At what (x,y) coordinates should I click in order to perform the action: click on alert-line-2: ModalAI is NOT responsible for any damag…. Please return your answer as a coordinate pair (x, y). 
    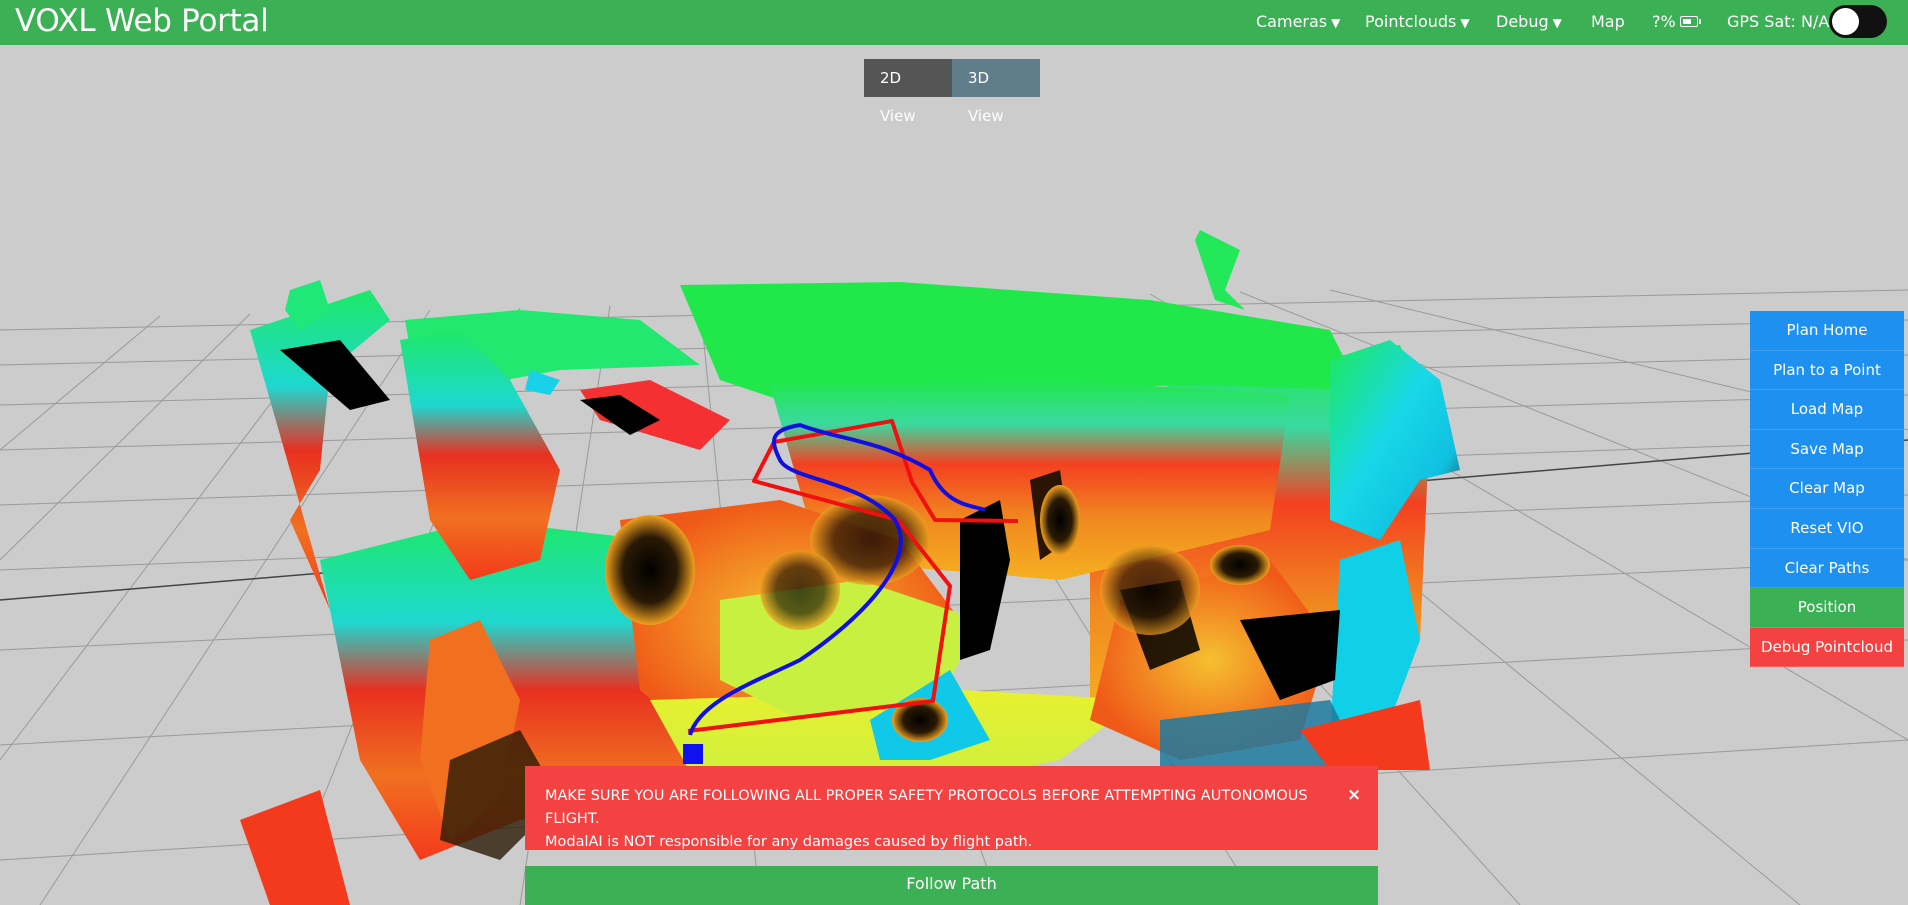
    Looking at the image, I should click on (789, 842).